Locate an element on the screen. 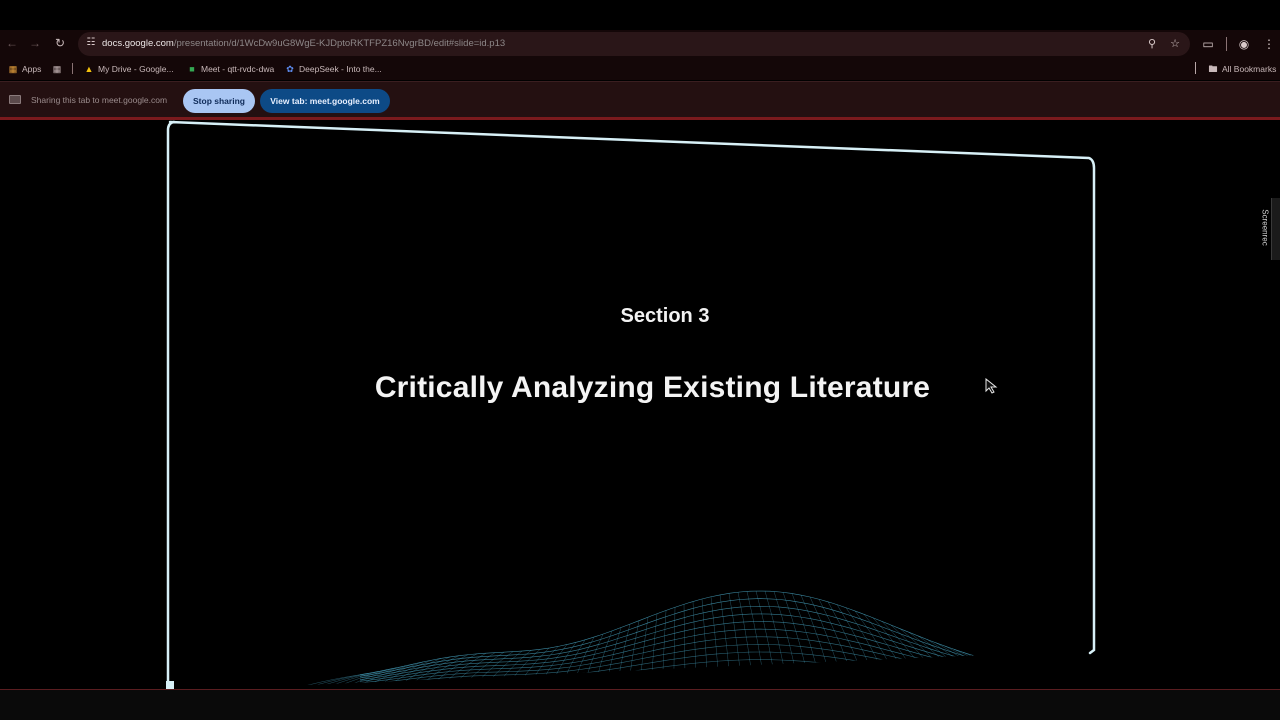  tab-groups-icon: ▦ is located at coordinates (57, 69).